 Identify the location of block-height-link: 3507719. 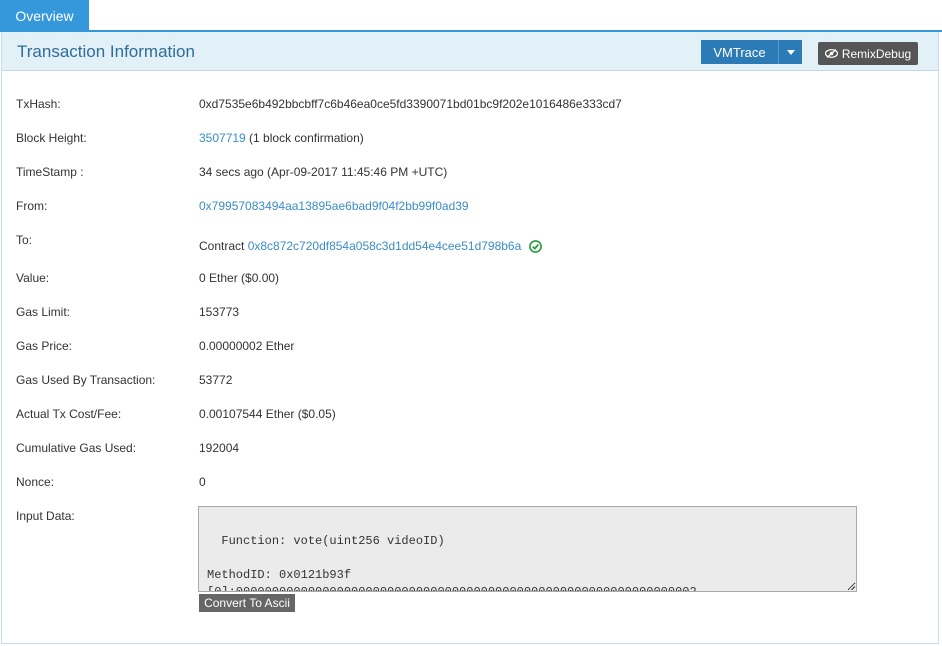
(222, 138).